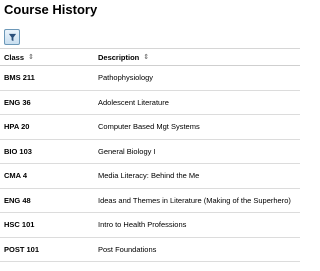 Image resolution: width=320 pixels, height=271 pixels. I want to click on description-cell: Pathophysiology, so click(126, 78).